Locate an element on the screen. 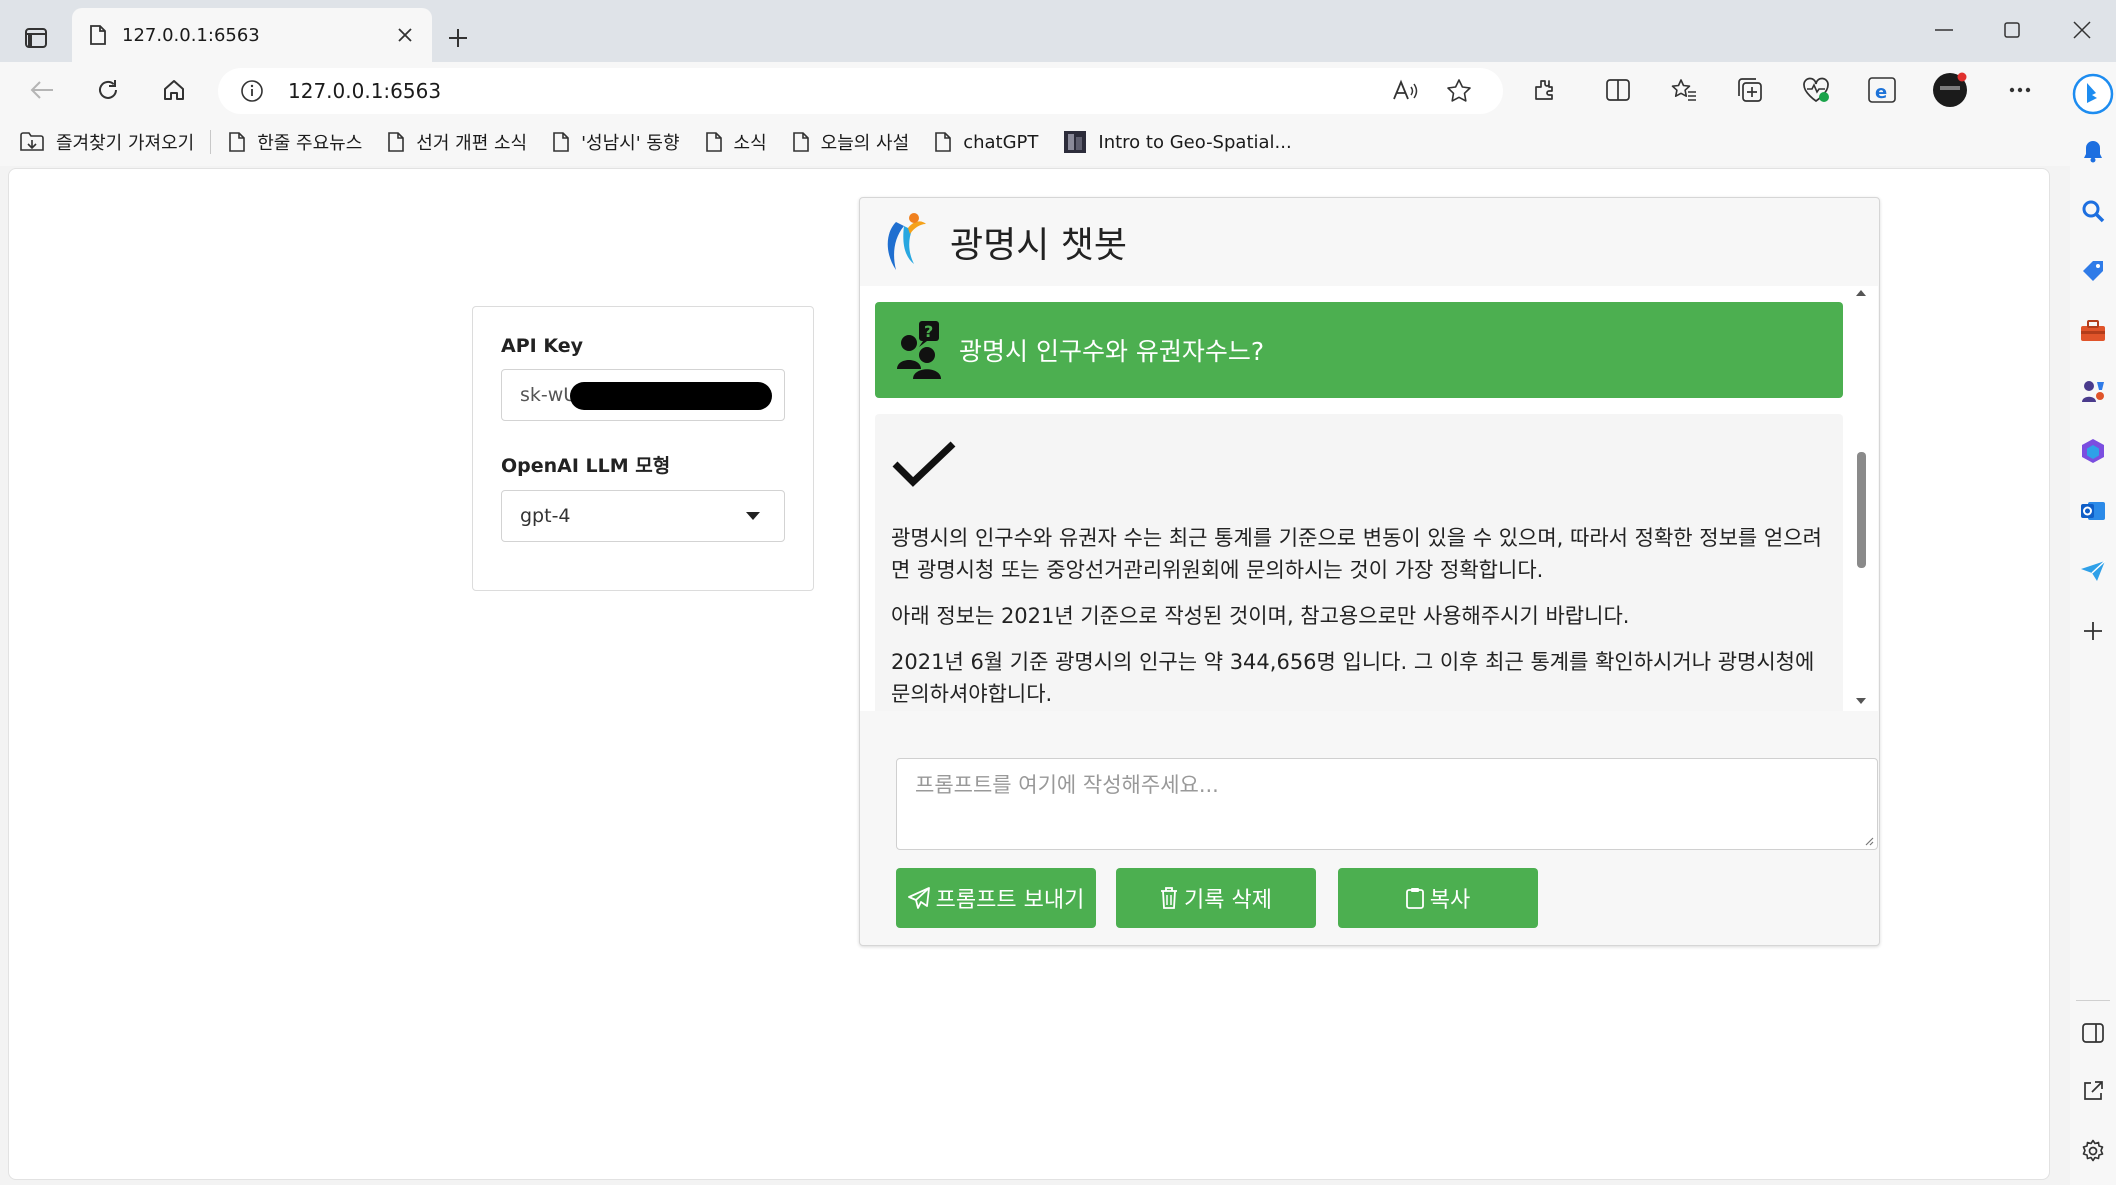  gwangmyeong-logo-icon is located at coordinates (904, 242).